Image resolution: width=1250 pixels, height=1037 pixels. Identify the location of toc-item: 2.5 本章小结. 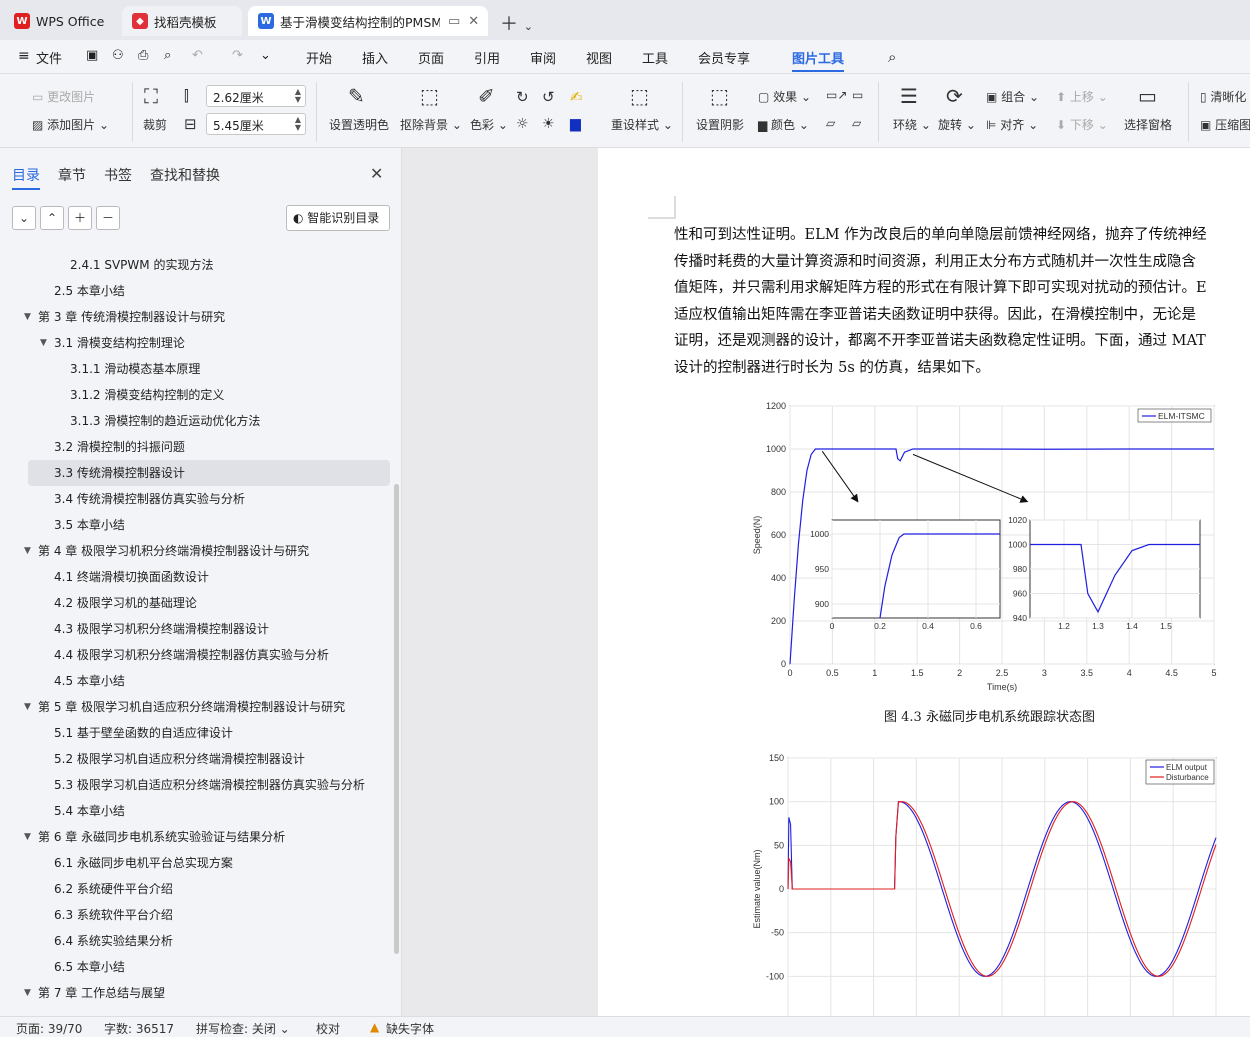
(89, 291).